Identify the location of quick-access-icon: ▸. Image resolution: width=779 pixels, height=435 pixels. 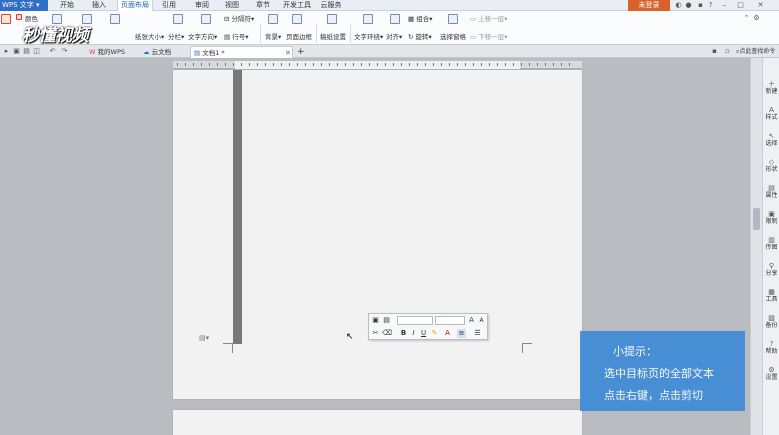
(6, 51).